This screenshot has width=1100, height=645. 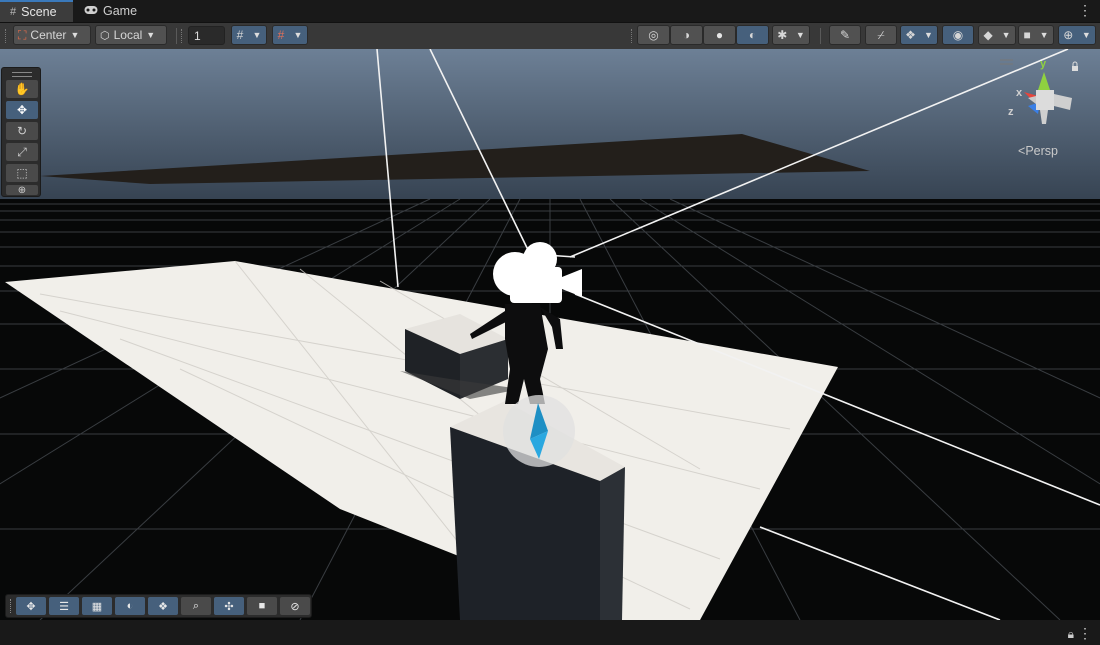 What do you see at coordinates (919, 35) in the screenshot?
I see `effects-toggle-button: ❖ ▼` at bounding box center [919, 35].